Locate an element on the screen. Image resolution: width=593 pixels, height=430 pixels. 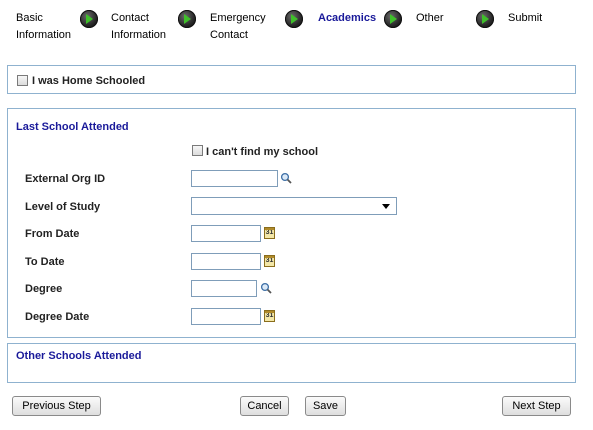
step-other: Other is located at coordinates (430, 18).